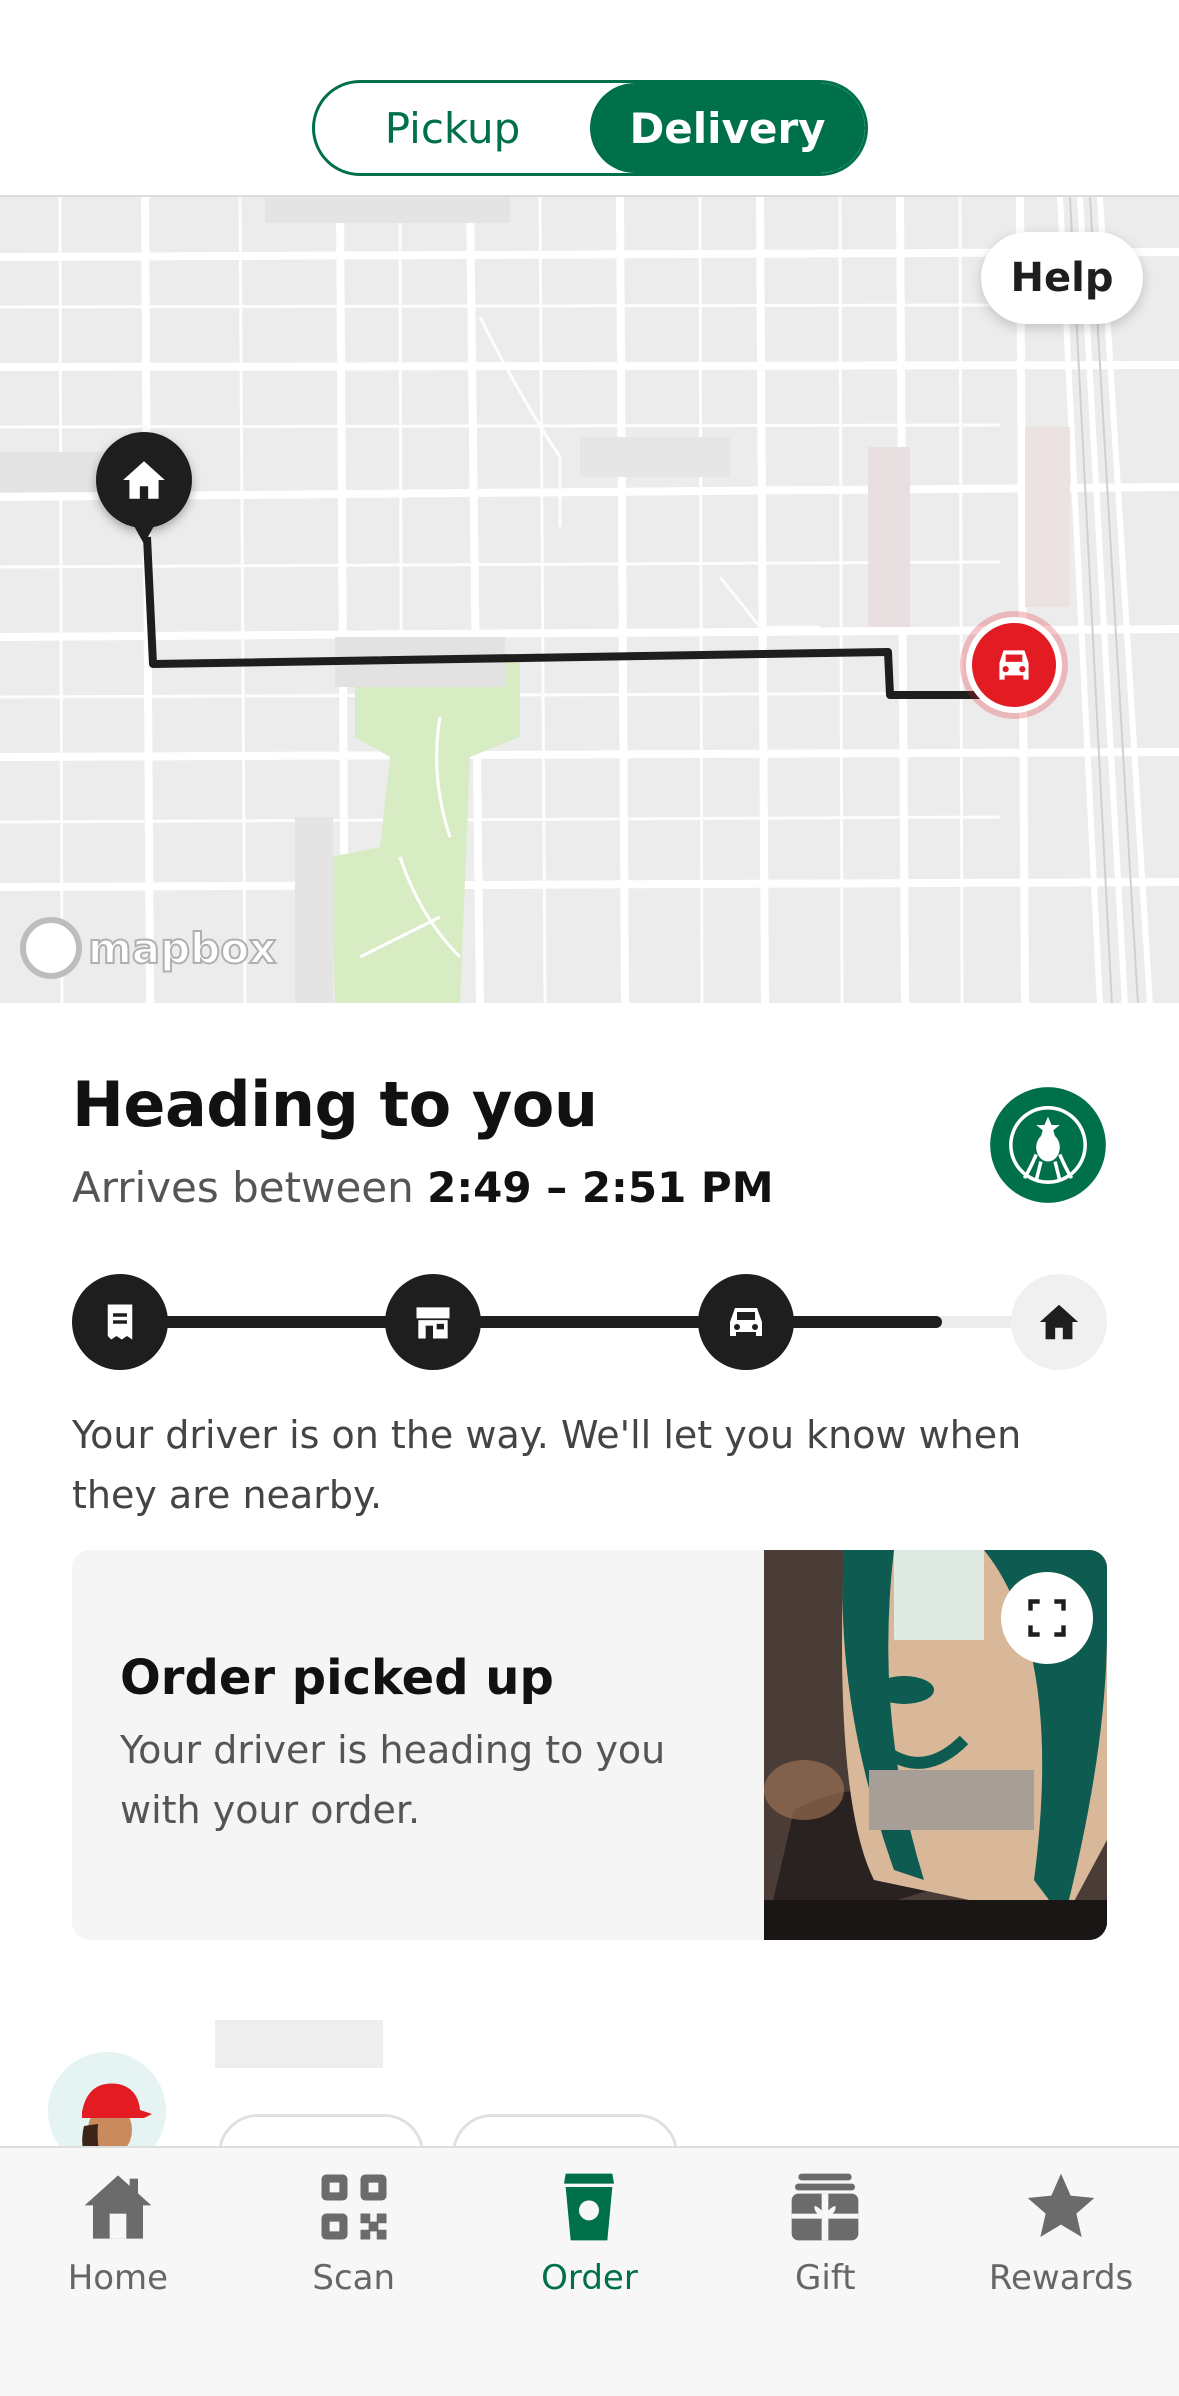  Describe the element at coordinates (354, 2207) in the screenshot. I see `qr-code-icon` at that location.